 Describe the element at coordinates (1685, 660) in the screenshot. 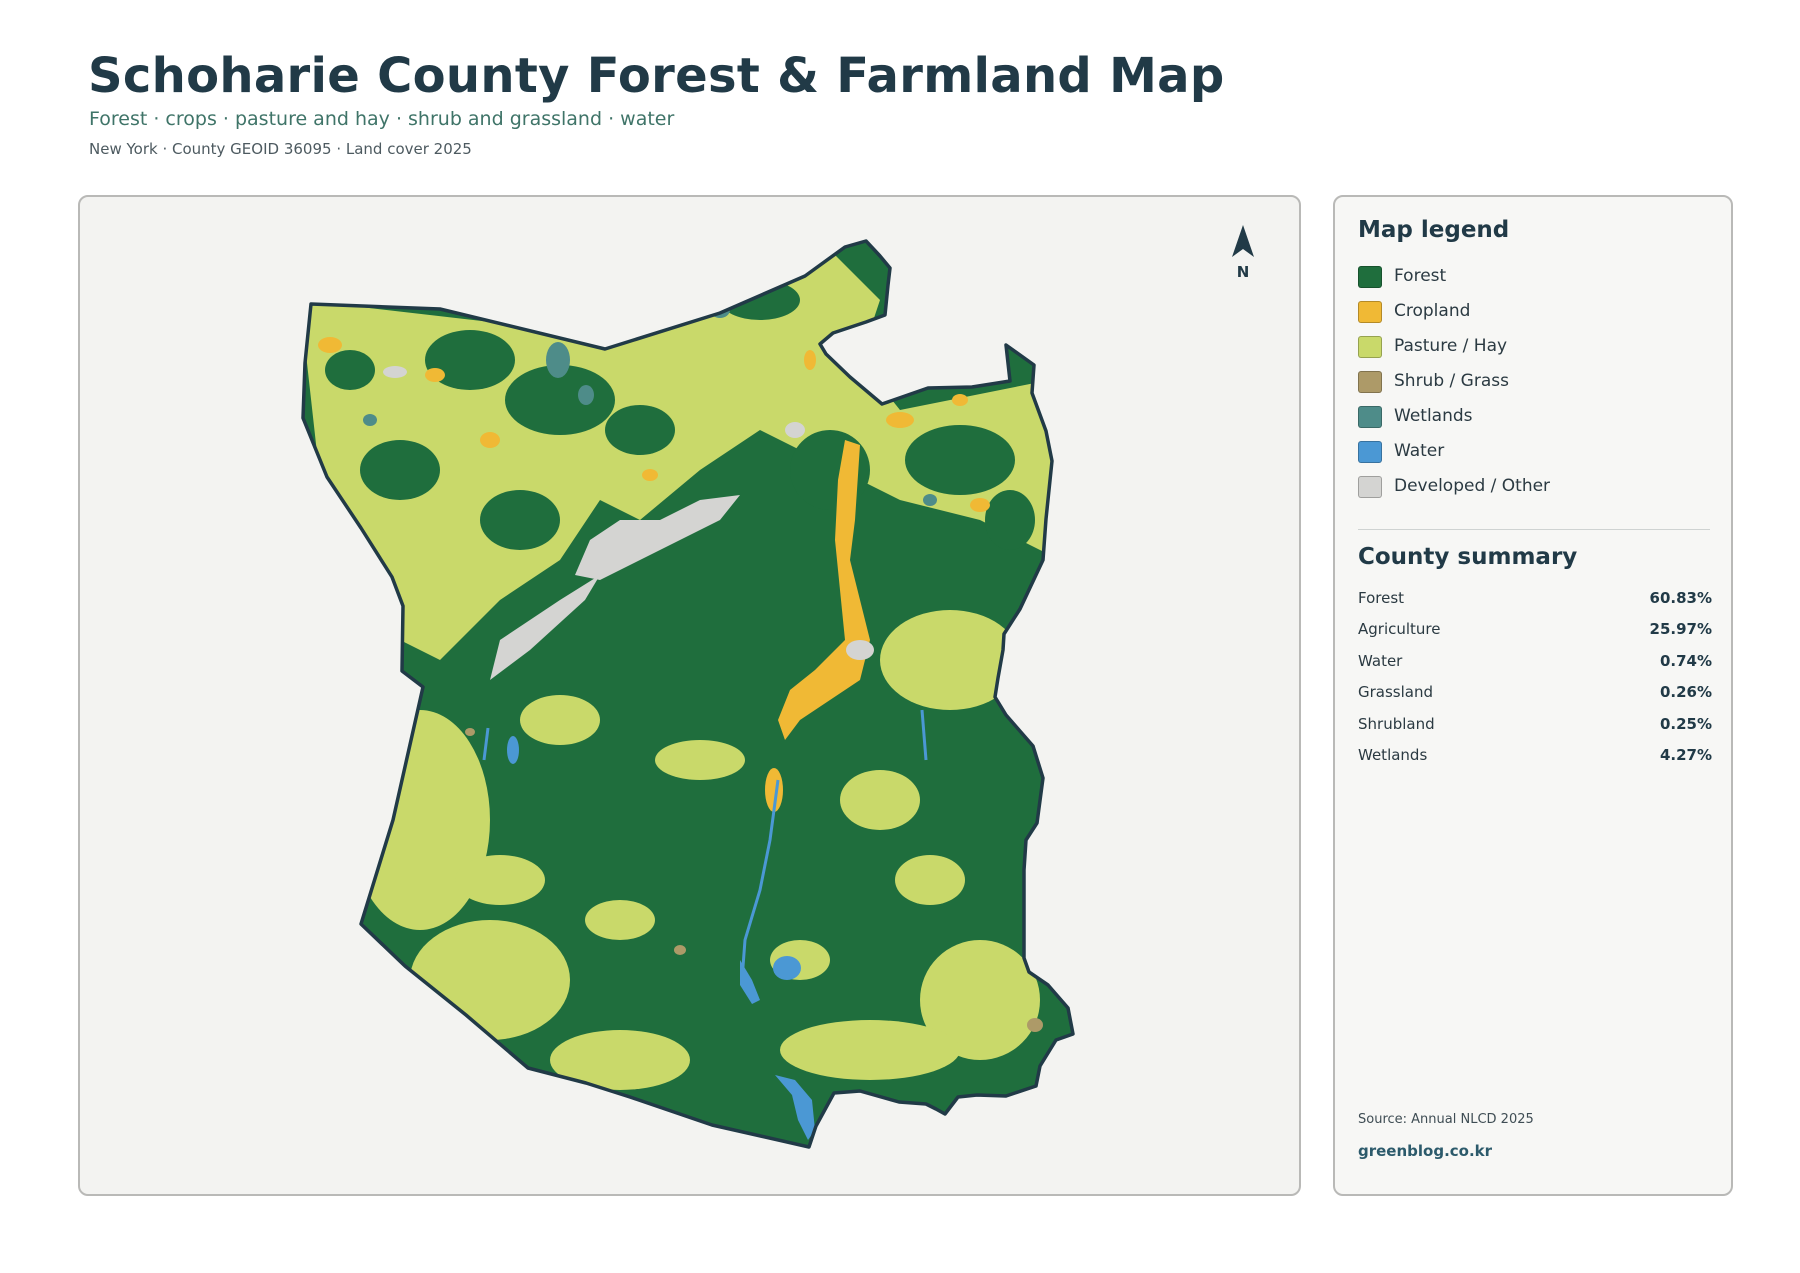

I see `summary-value: 0.74%` at that location.